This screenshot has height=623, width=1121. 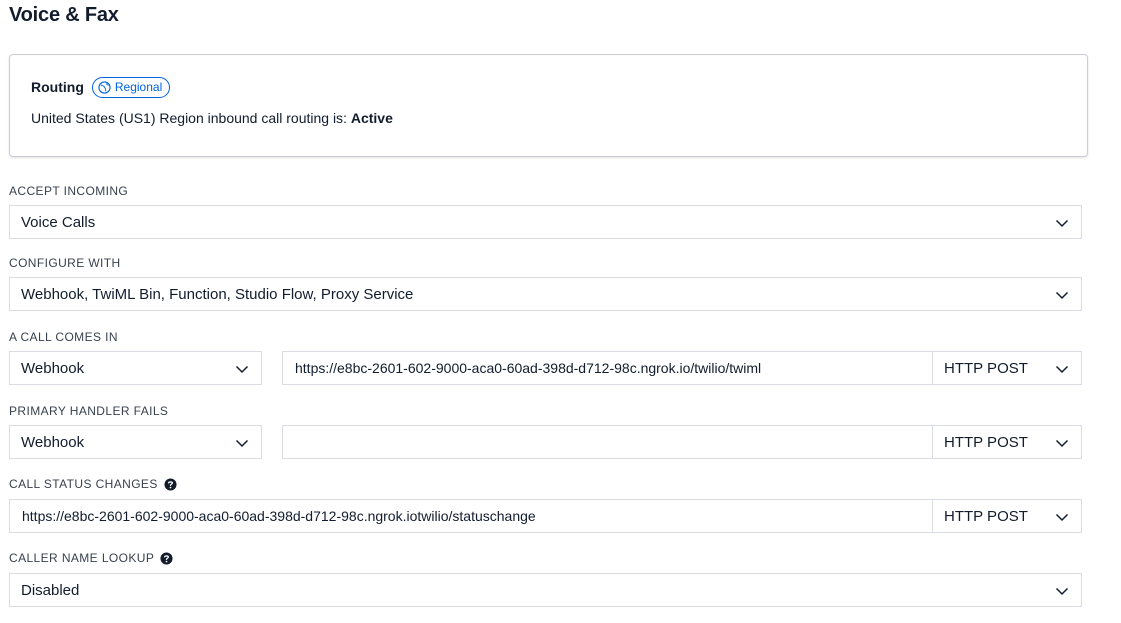 I want to click on primary-handler-method-value: HTTP POST, so click(x=986, y=442).